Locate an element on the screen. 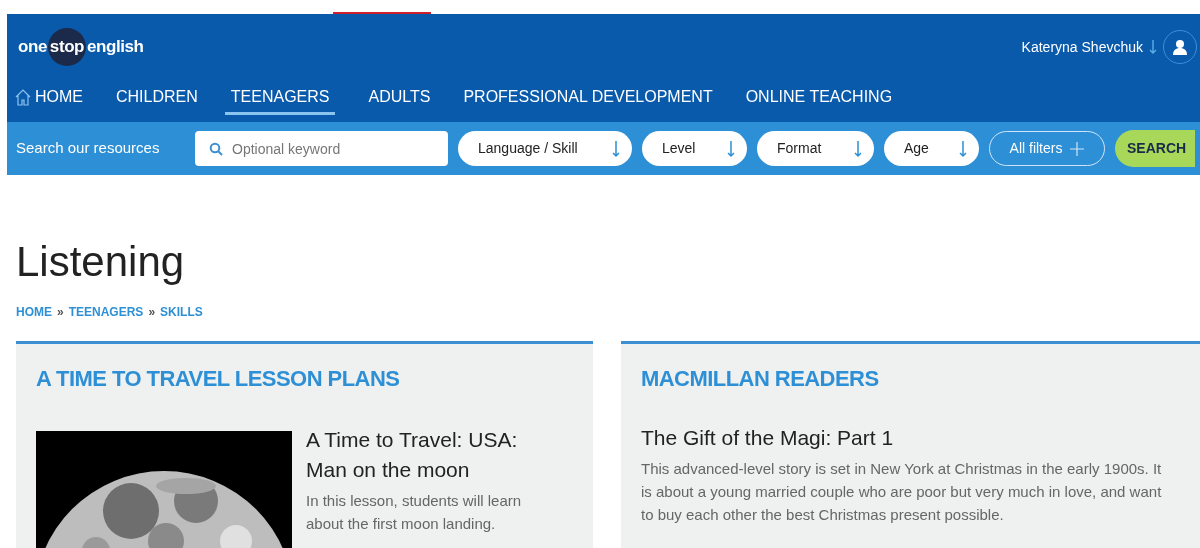  breadcrumb-link: SKILLS is located at coordinates (181, 312).